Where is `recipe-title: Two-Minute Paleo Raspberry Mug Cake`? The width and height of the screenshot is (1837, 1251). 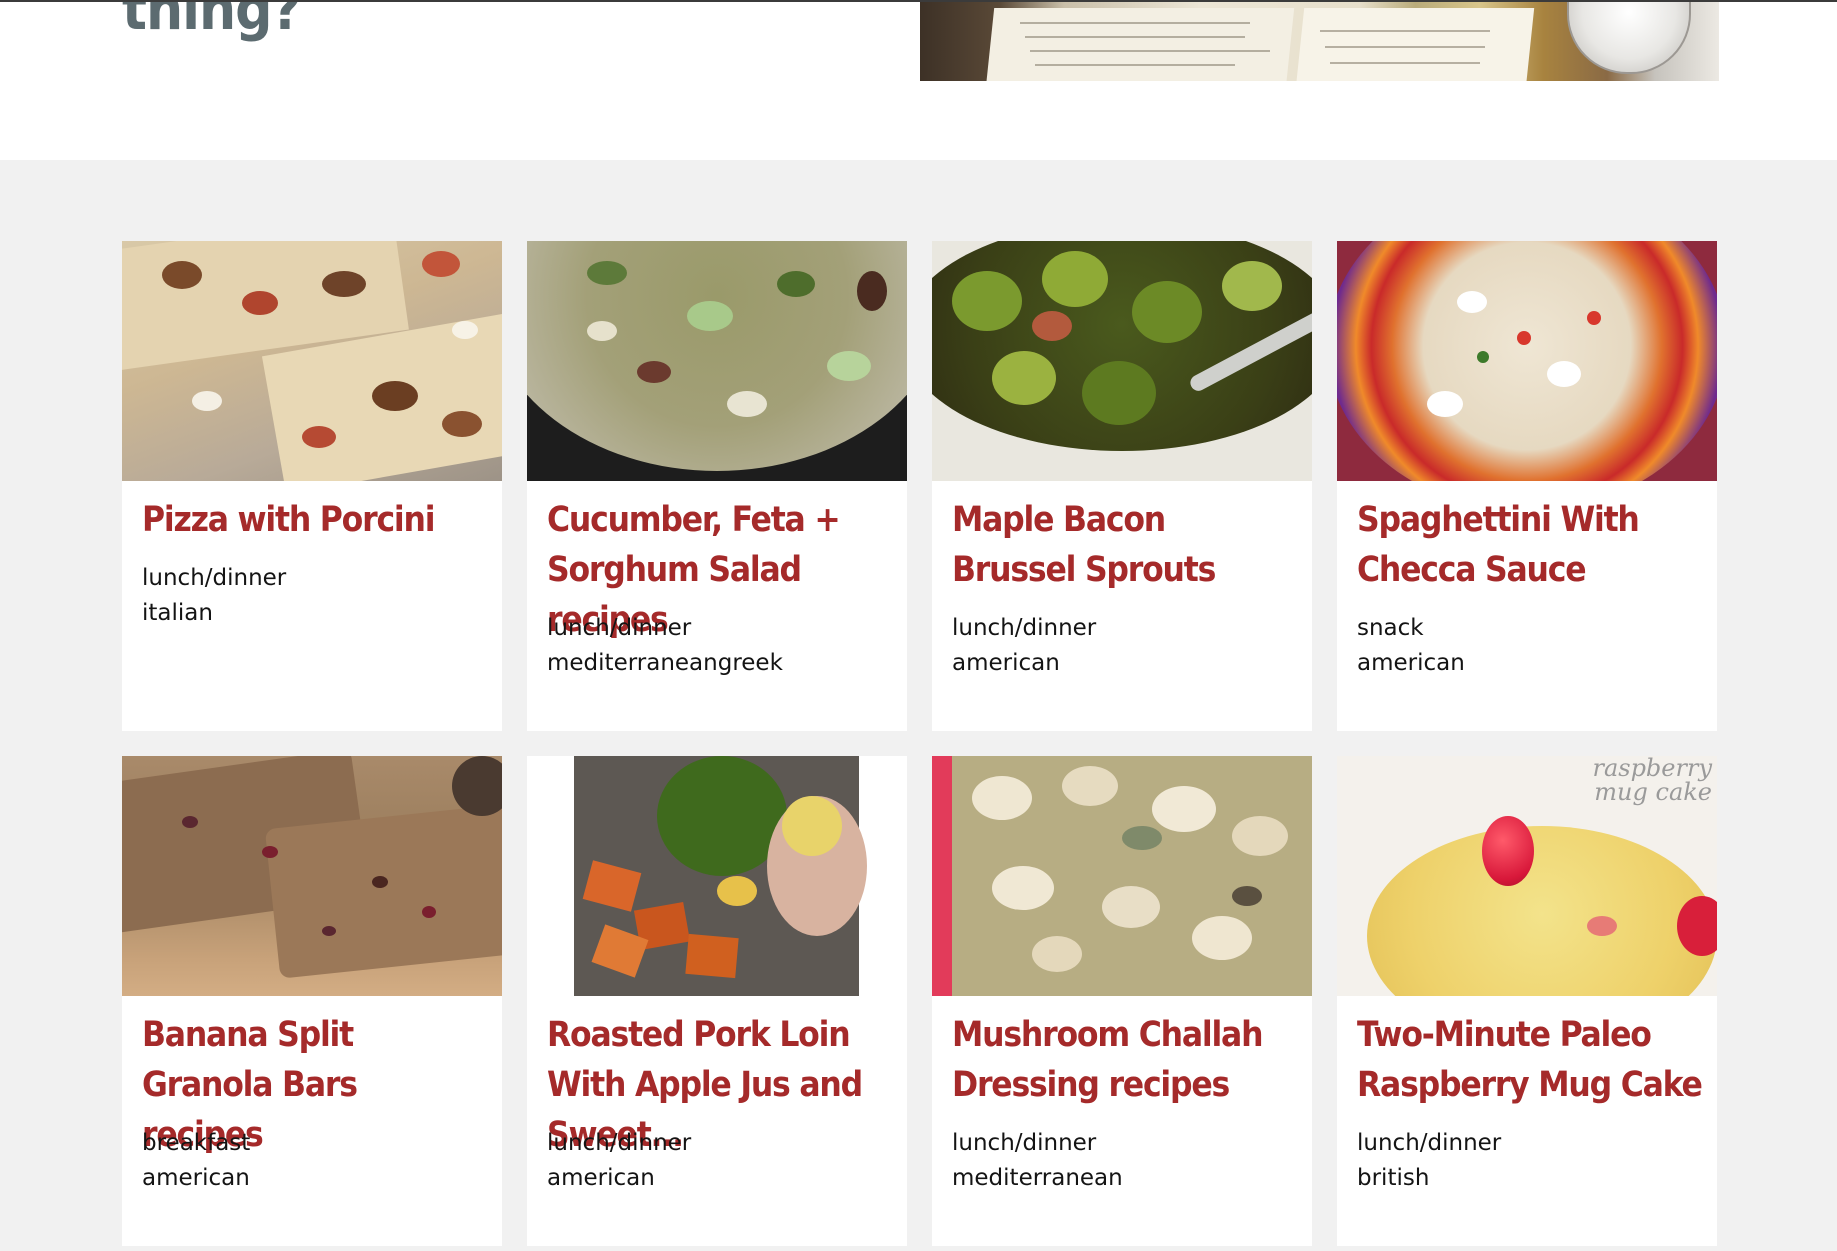 recipe-title: Two-Minute Paleo Raspberry Mug Cake is located at coordinates (1530, 1060).